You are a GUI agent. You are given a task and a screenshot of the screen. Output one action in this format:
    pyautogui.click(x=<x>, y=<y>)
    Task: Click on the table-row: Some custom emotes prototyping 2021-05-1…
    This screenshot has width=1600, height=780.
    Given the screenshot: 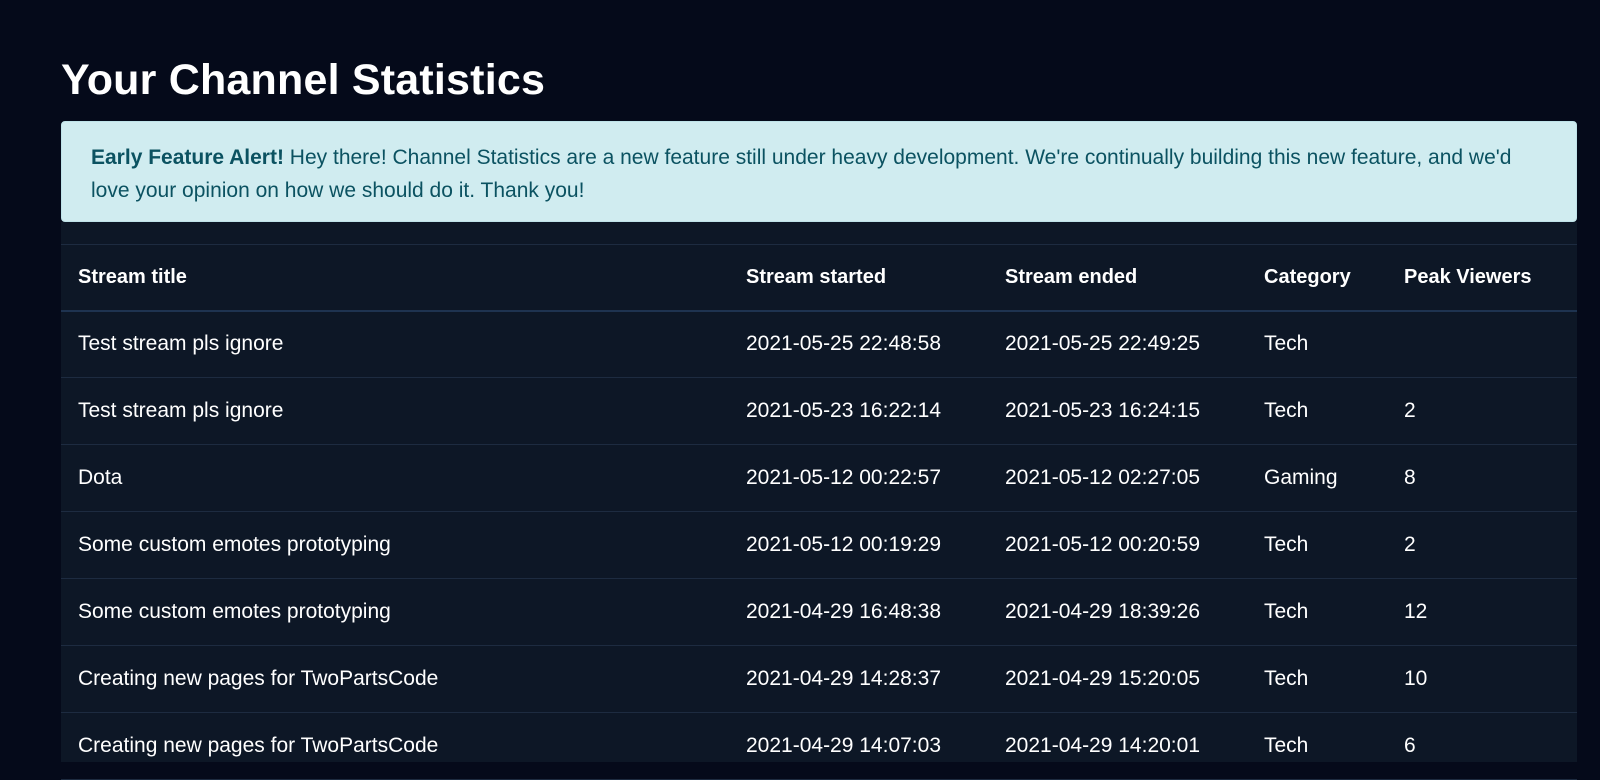 What is the action you would take?
    pyautogui.click(x=819, y=545)
    